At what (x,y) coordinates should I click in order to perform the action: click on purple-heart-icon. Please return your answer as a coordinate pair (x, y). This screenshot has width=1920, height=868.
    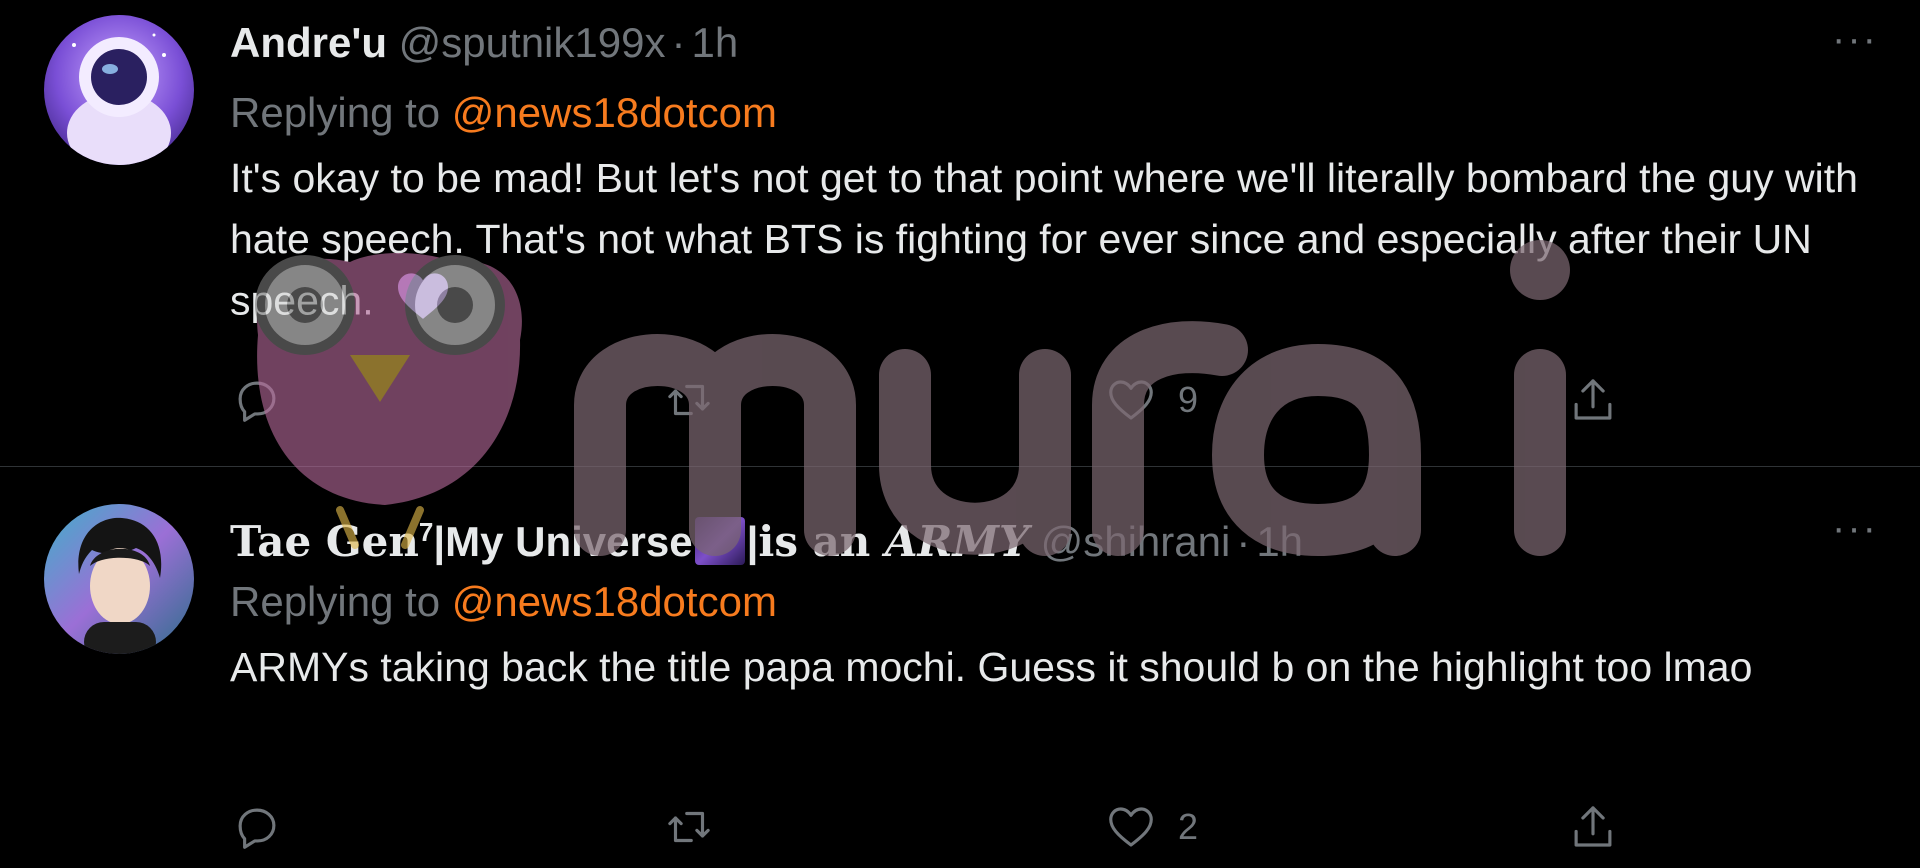
    Looking at the image, I should click on (423, 303).